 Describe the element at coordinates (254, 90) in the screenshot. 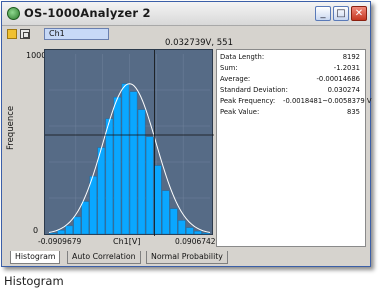

I see `stat-label: Standard Deviation:` at that location.